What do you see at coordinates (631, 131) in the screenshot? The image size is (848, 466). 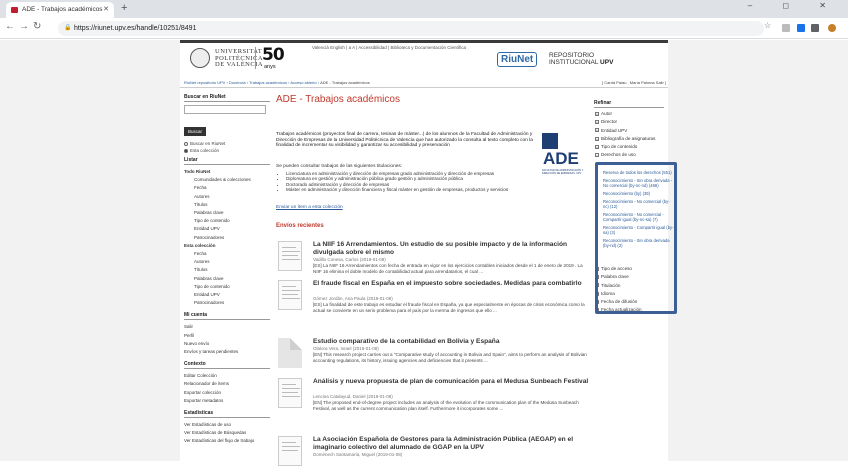 I see `facet-entidad: + Entidad UPV` at bounding box center [631, 131].